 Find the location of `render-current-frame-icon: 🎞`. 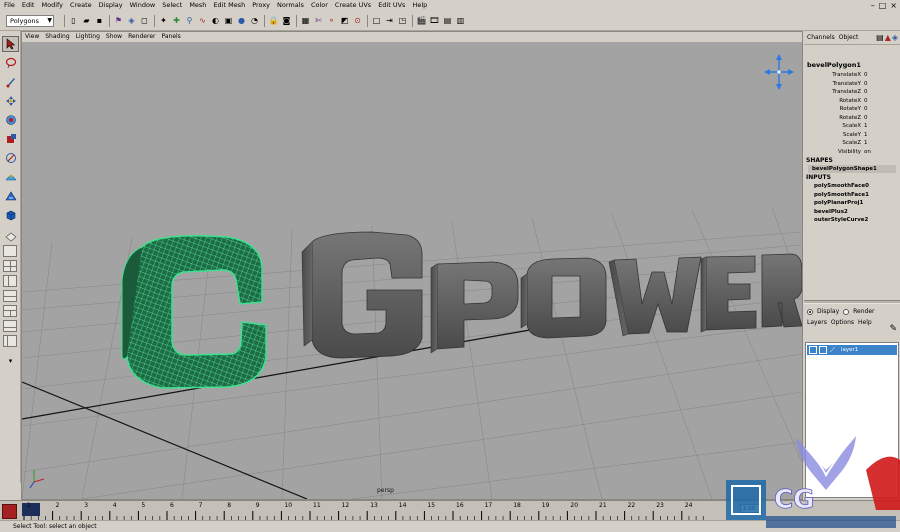

render-current-frame-icon: 🎞 is located at coordinates (434, 21).